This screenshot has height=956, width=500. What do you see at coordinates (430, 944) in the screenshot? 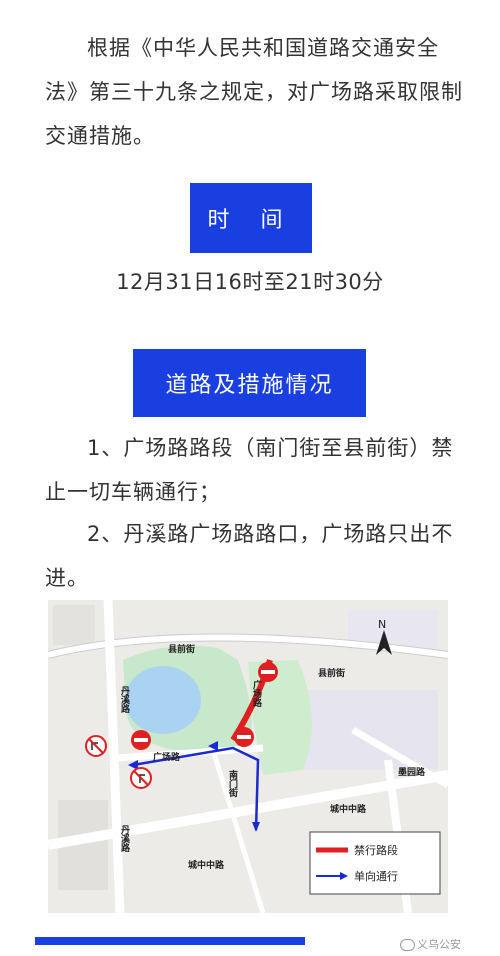
I see `watermark: 义乌公安` at bounding box center [430, 944].